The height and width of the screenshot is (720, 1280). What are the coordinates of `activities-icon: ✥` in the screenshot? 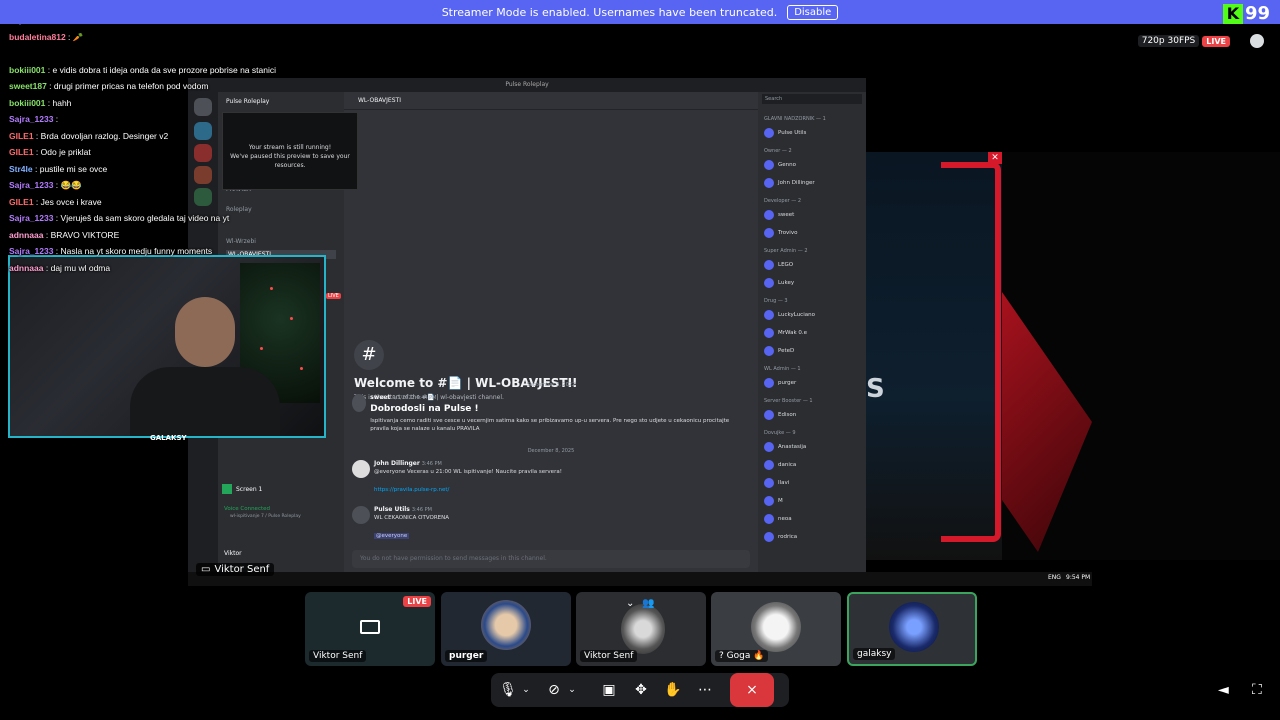 It's located at (641, 690).